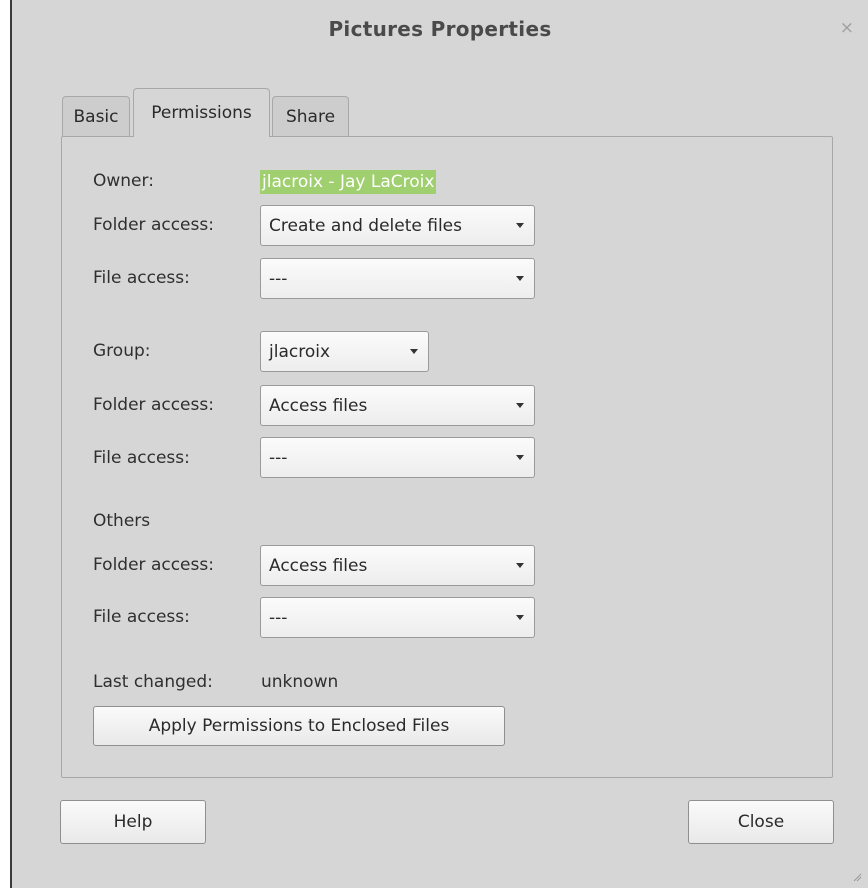 The width and height of the screenshot is (868, 888). I want to click on tab-permissions: Permissions, so click(201, 112).